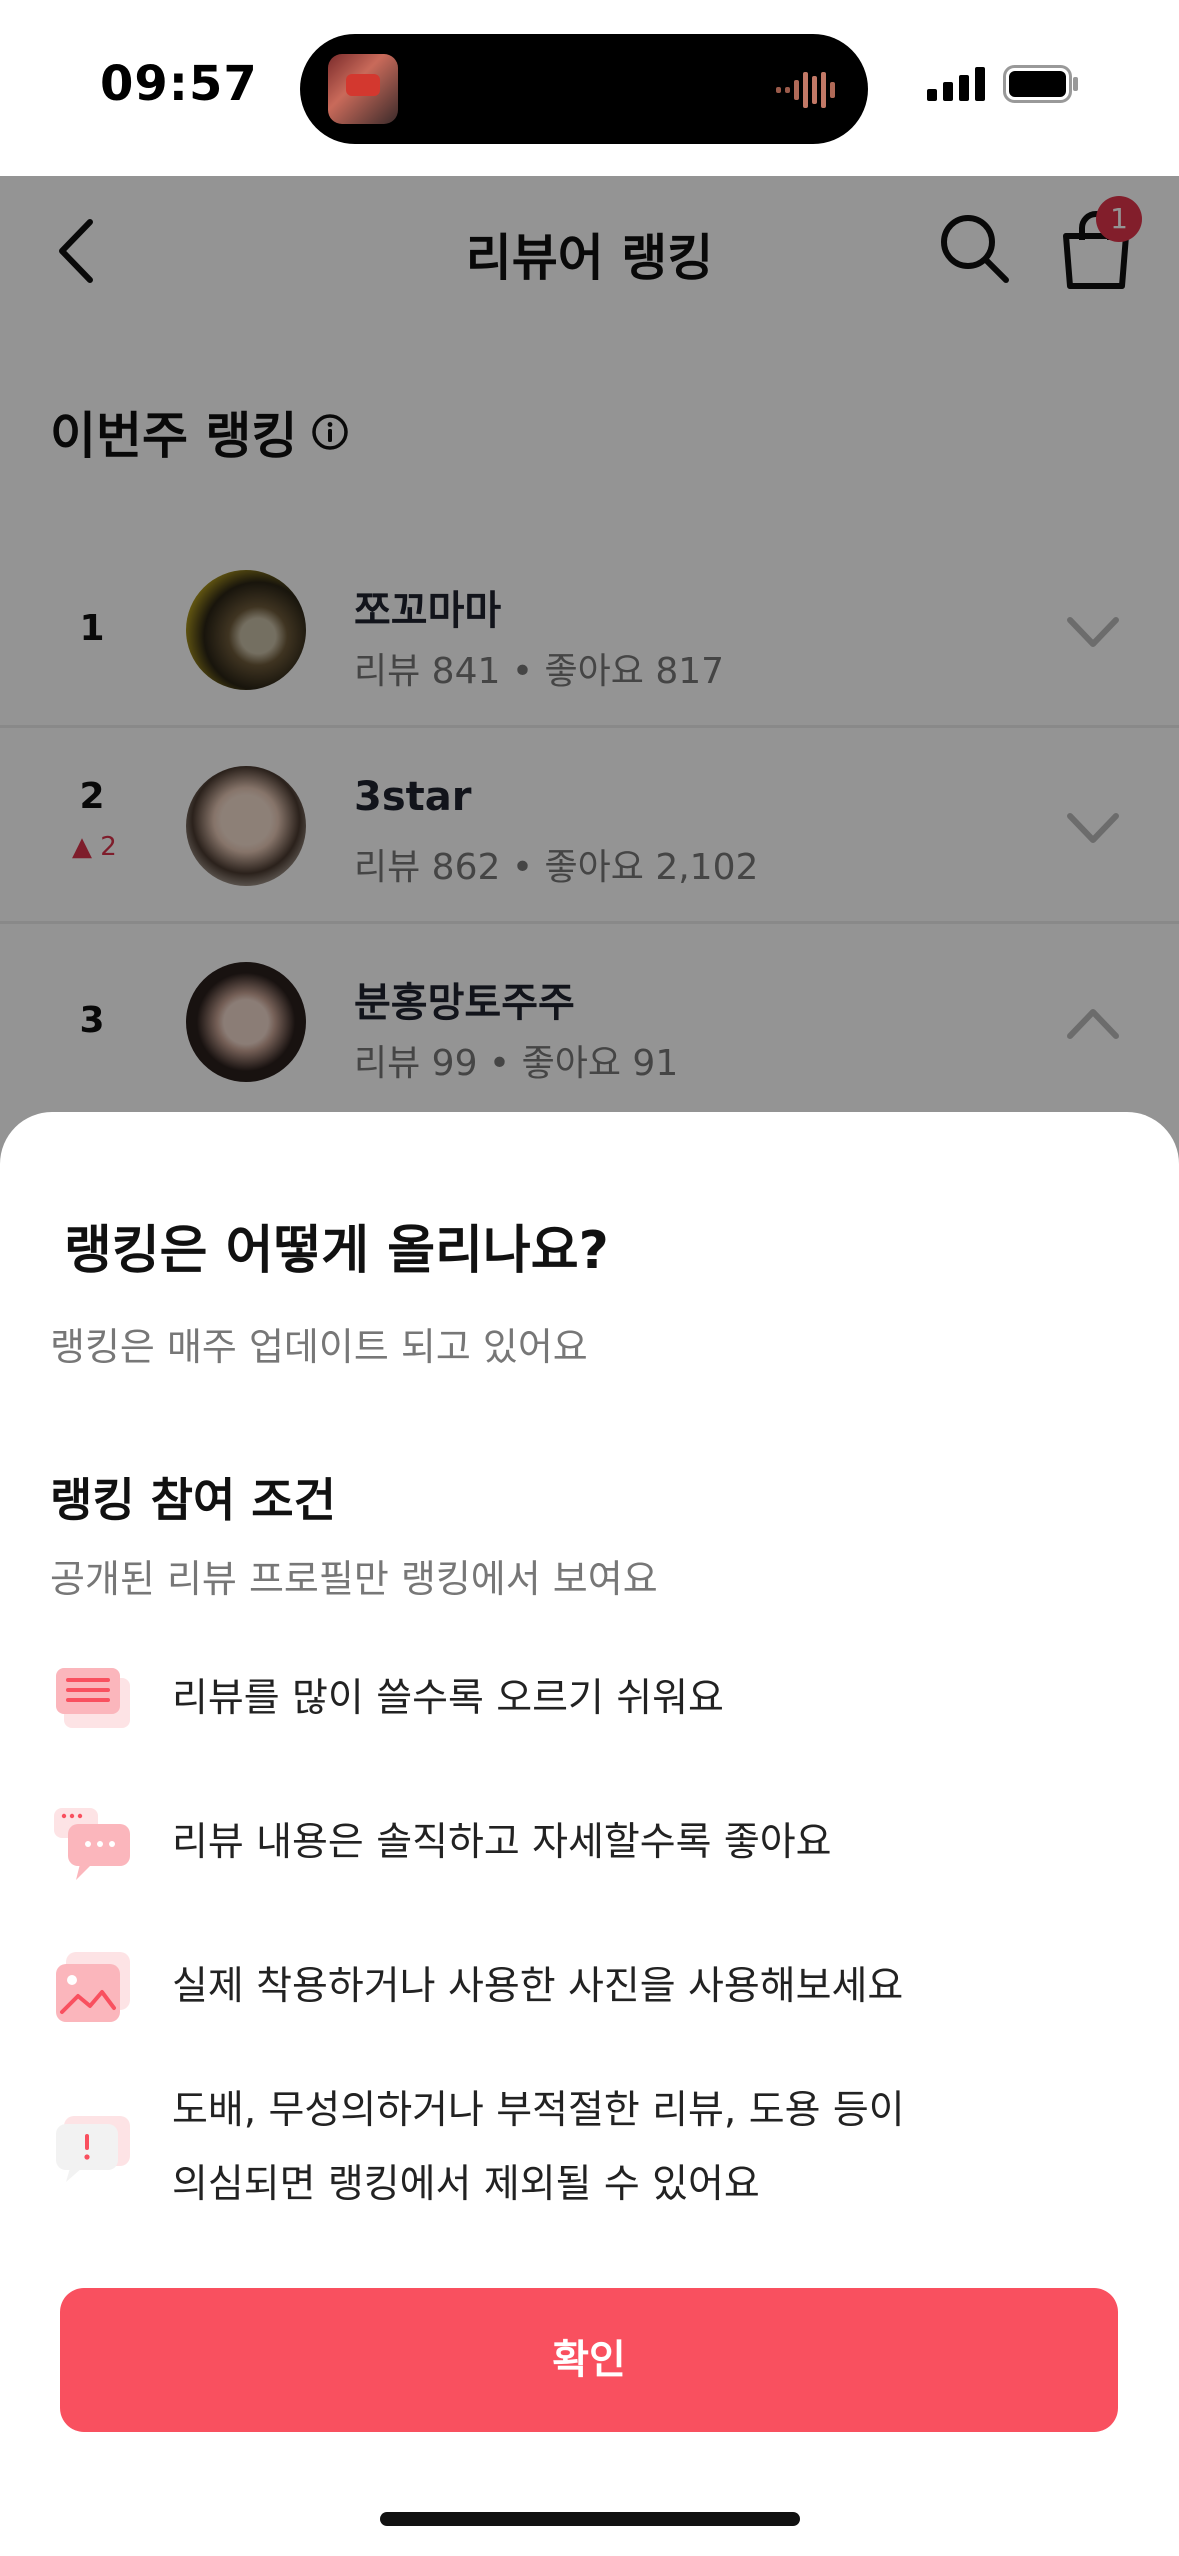  I want to click on warning-bubble-icon, so click(93, 2149).